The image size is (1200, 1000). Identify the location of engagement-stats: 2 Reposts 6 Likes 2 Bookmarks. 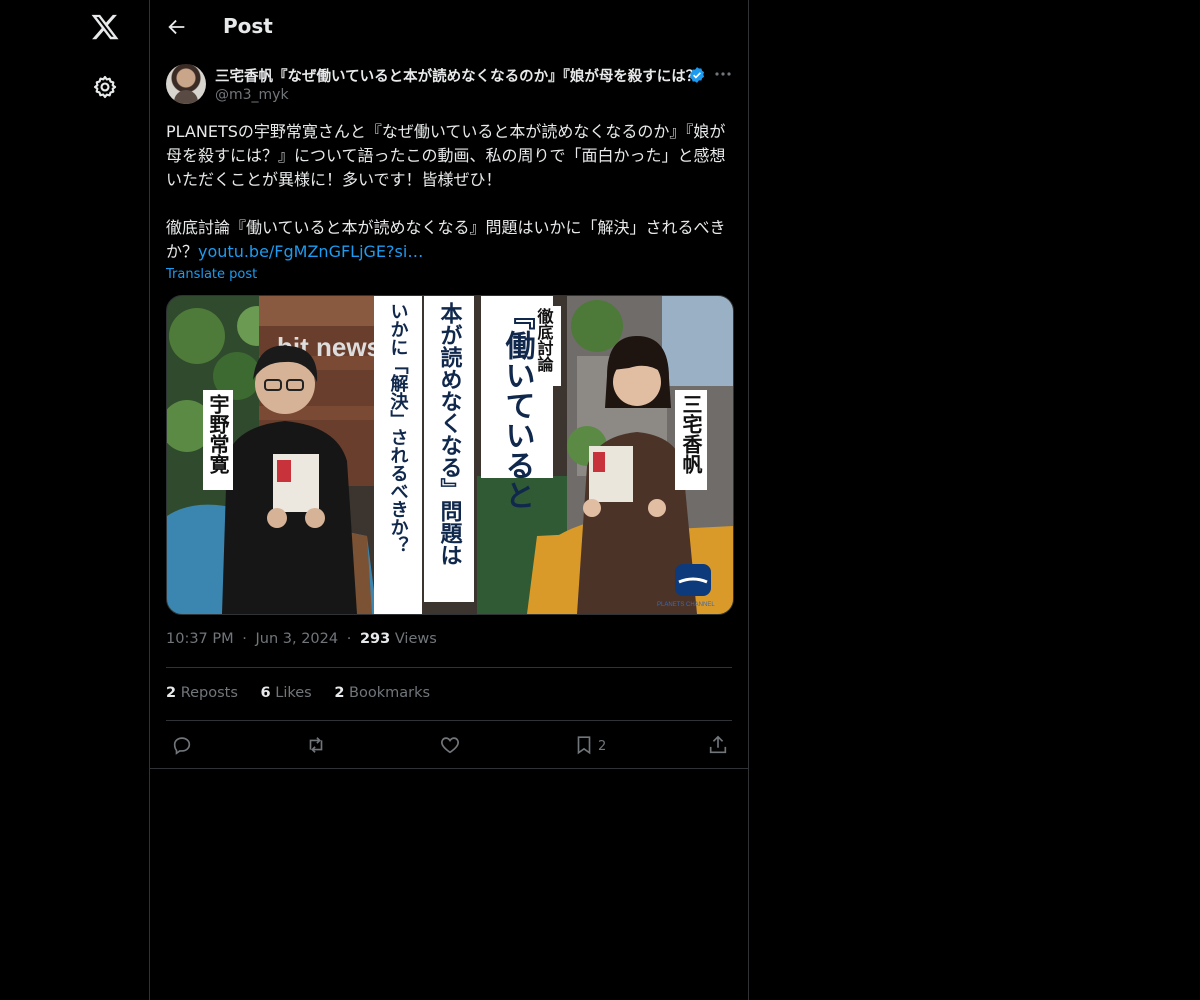
(307, 693).